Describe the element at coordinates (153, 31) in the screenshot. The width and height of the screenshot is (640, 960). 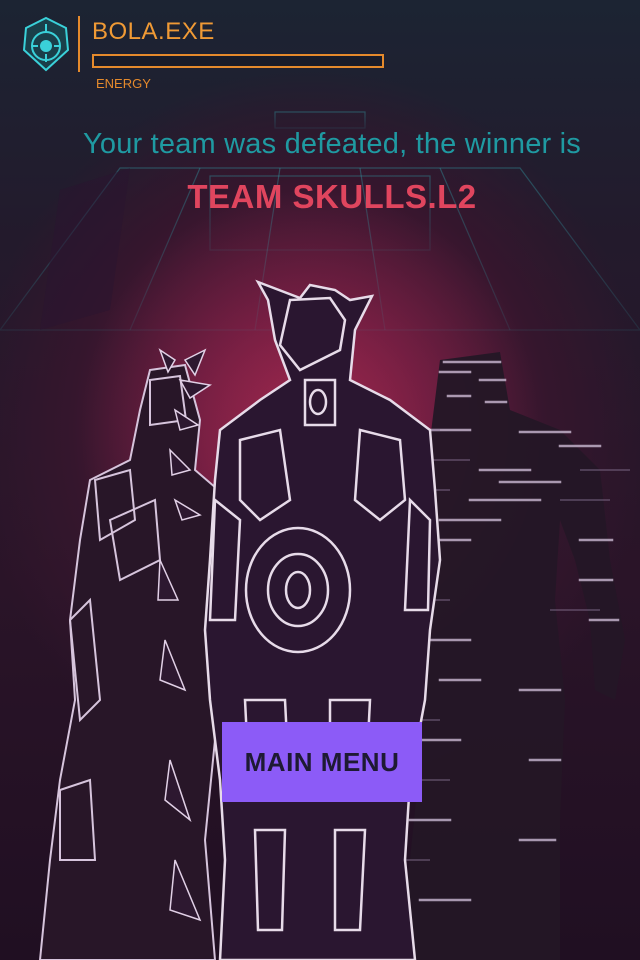
I see `player-name: BOLA.EXE` at that location.